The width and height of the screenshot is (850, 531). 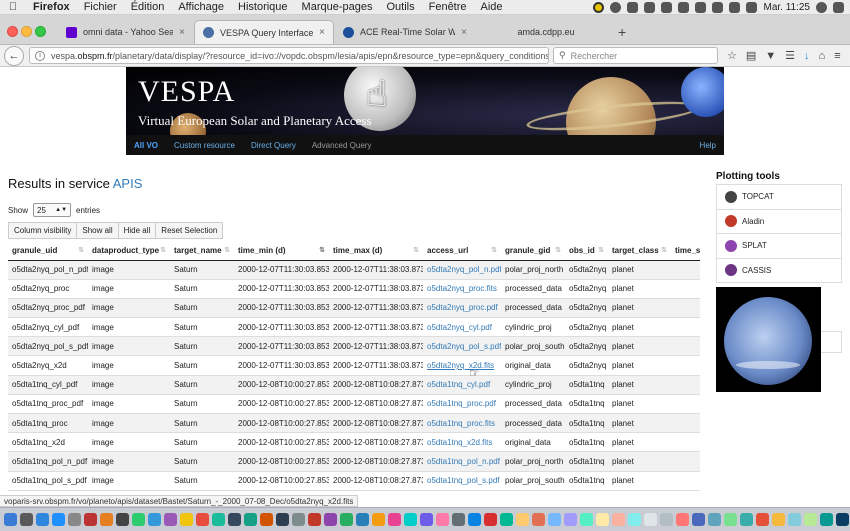 I want to click on entries-select: 25 ▲▼, so click(x=52, y=210).